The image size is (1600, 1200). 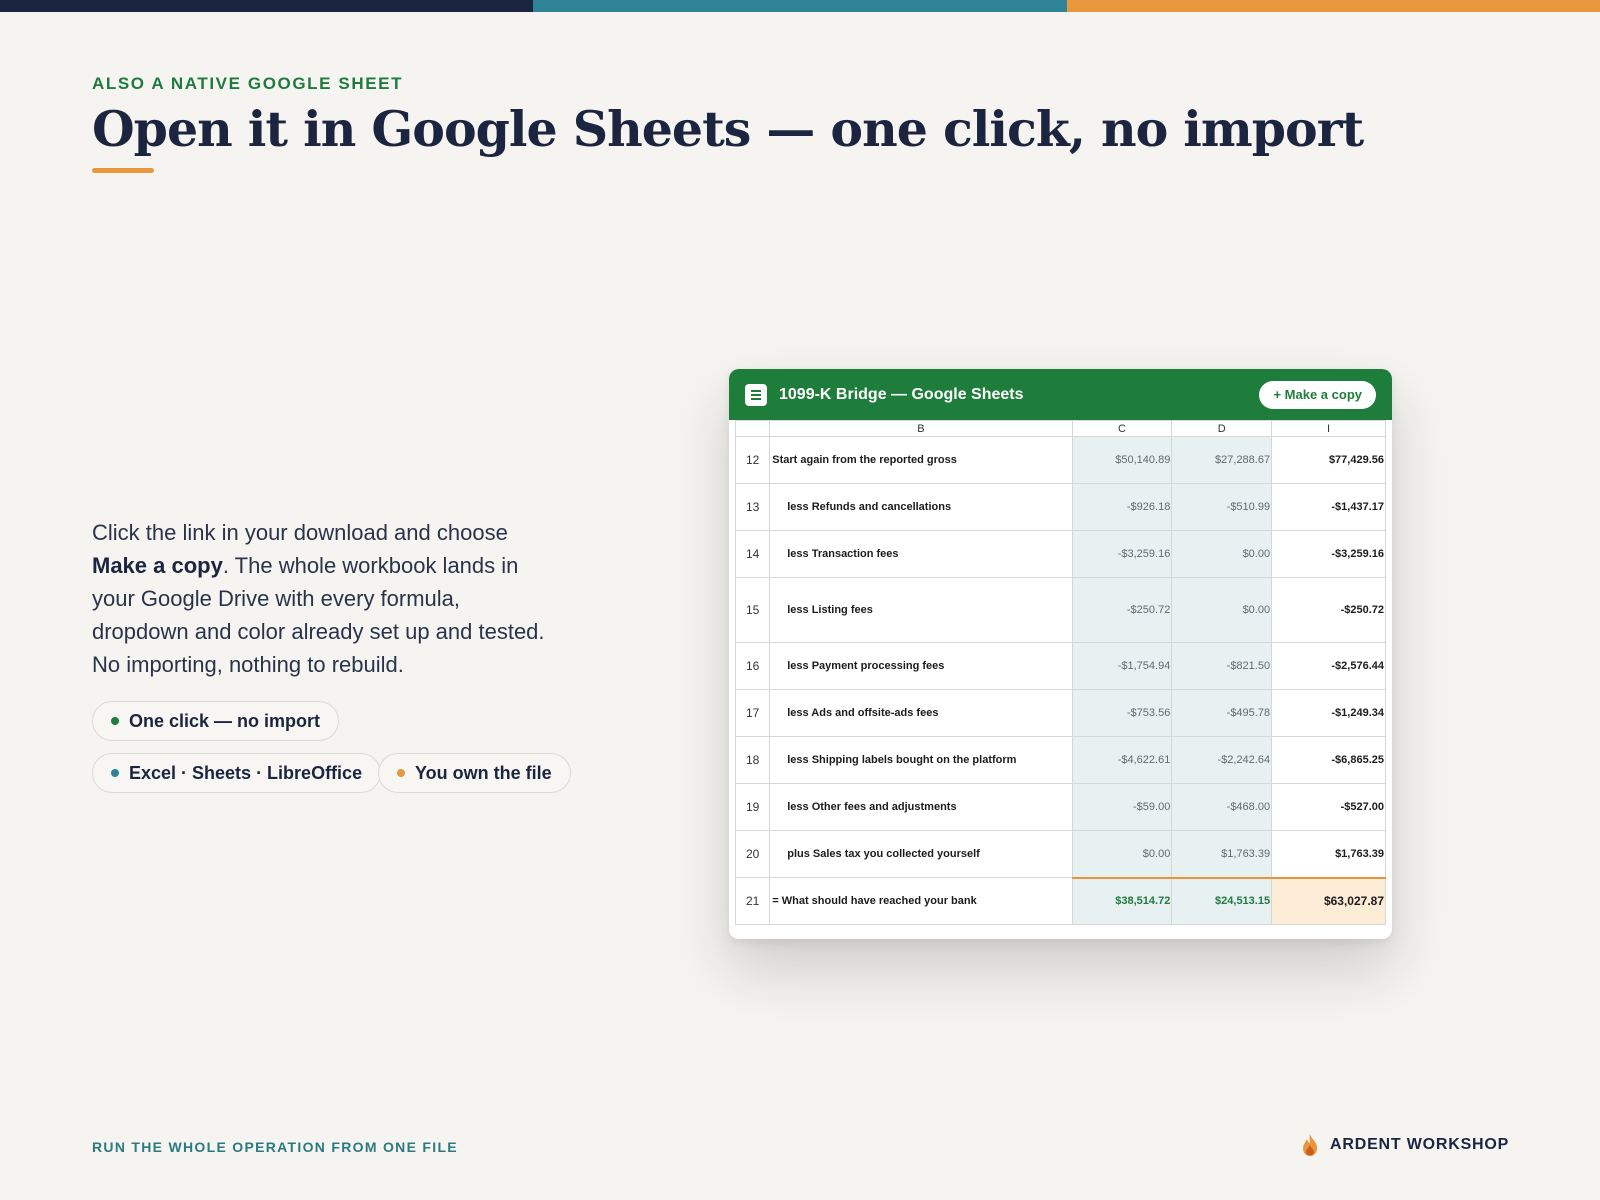 I want to click on column-header-c: C, so click(x=1122, y=428).